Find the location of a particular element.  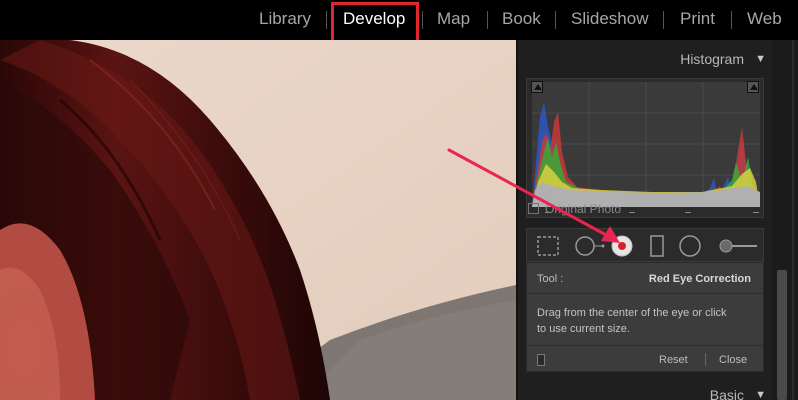

tool-divider is located at coordinates (645, 293).